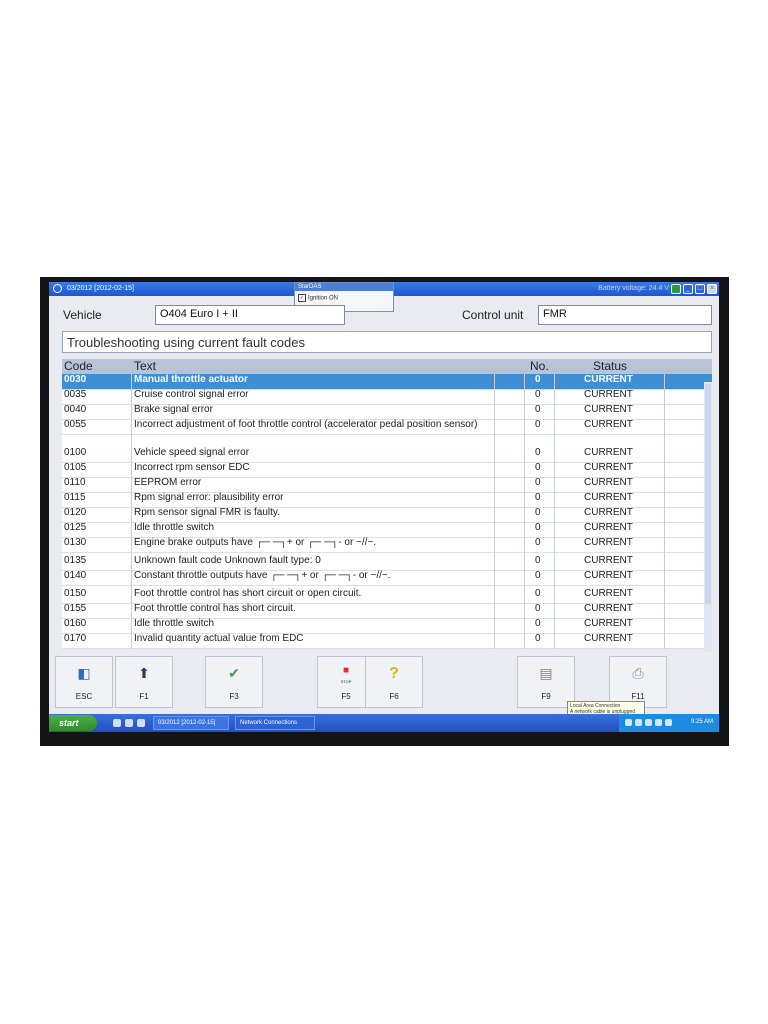  Describe the element at coordinates (141, 723) in the screenshot. I see `desktop-icon` at that location.